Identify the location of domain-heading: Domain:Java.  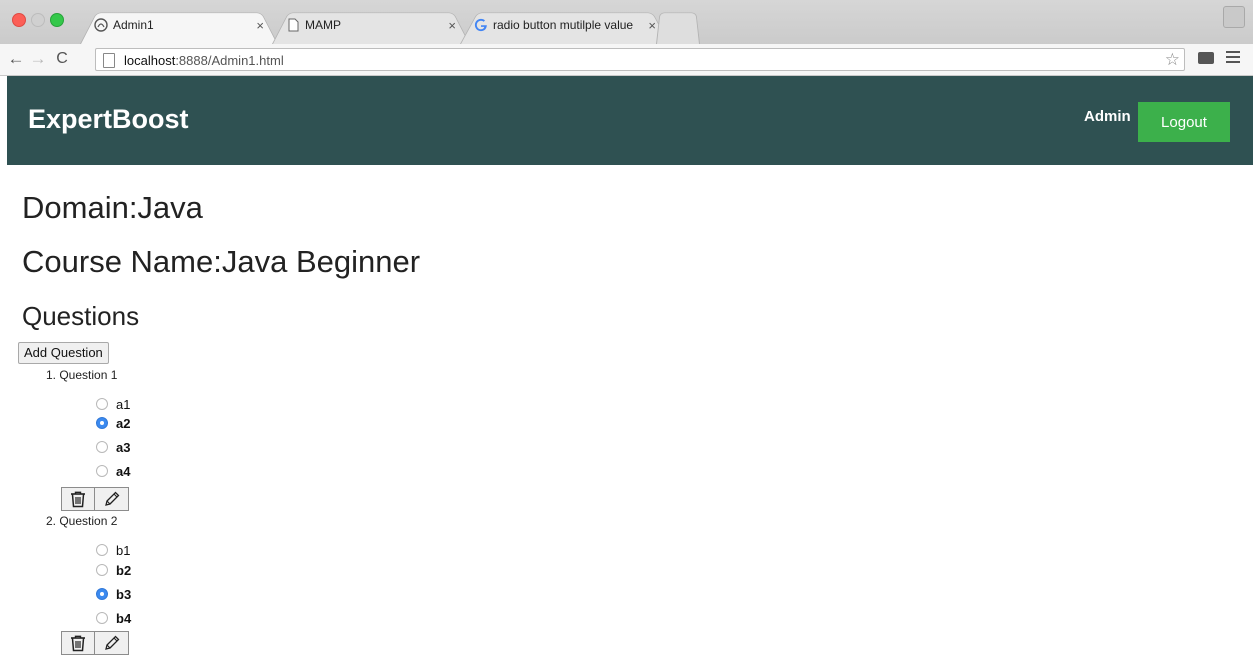
(112, 207).